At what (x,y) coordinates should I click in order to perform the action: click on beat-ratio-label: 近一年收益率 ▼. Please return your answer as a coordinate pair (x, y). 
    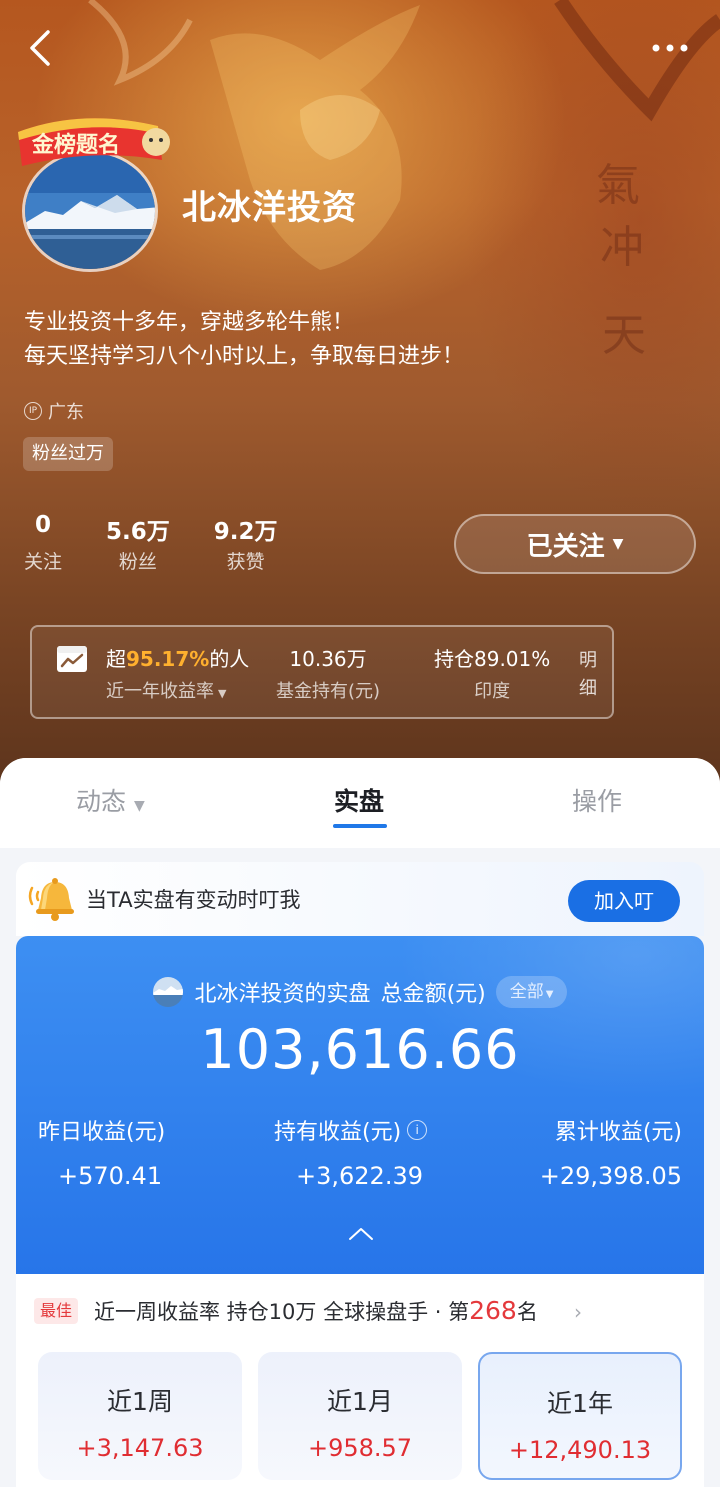
    Looking at the image, I should click on (166, 690).